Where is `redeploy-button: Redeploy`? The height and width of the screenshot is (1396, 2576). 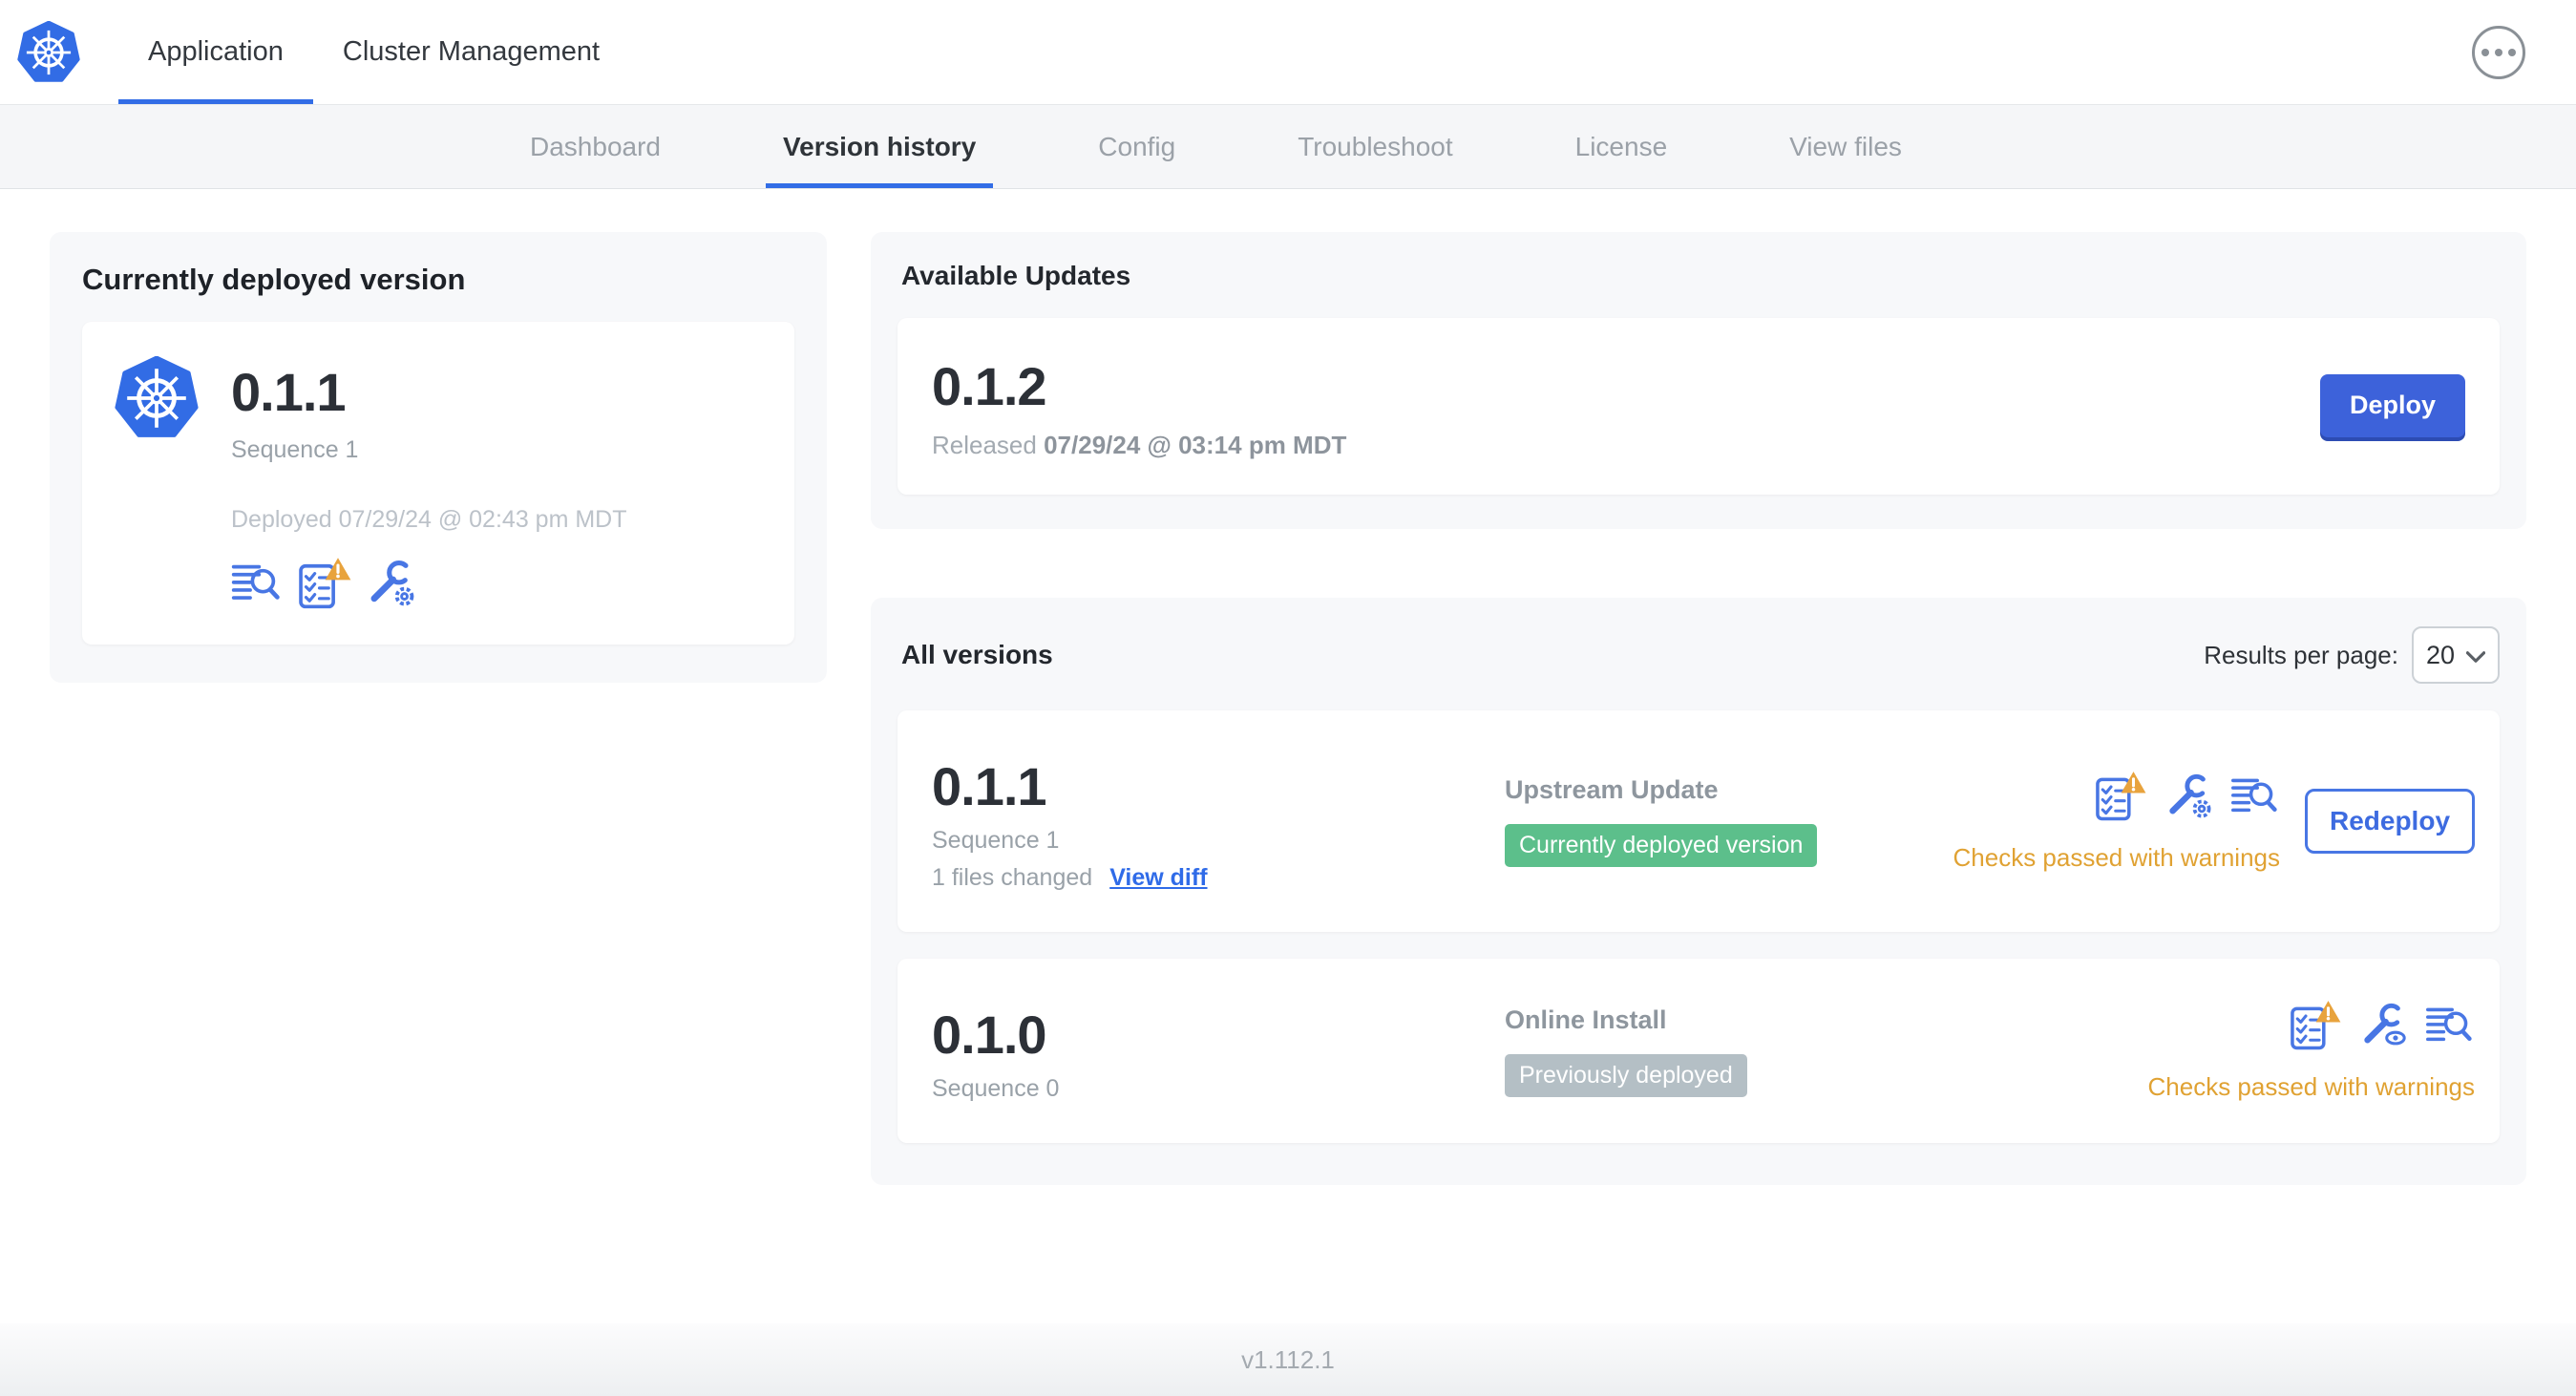
redeploy-button: Redeploy is located at coordinates (2390, 821).